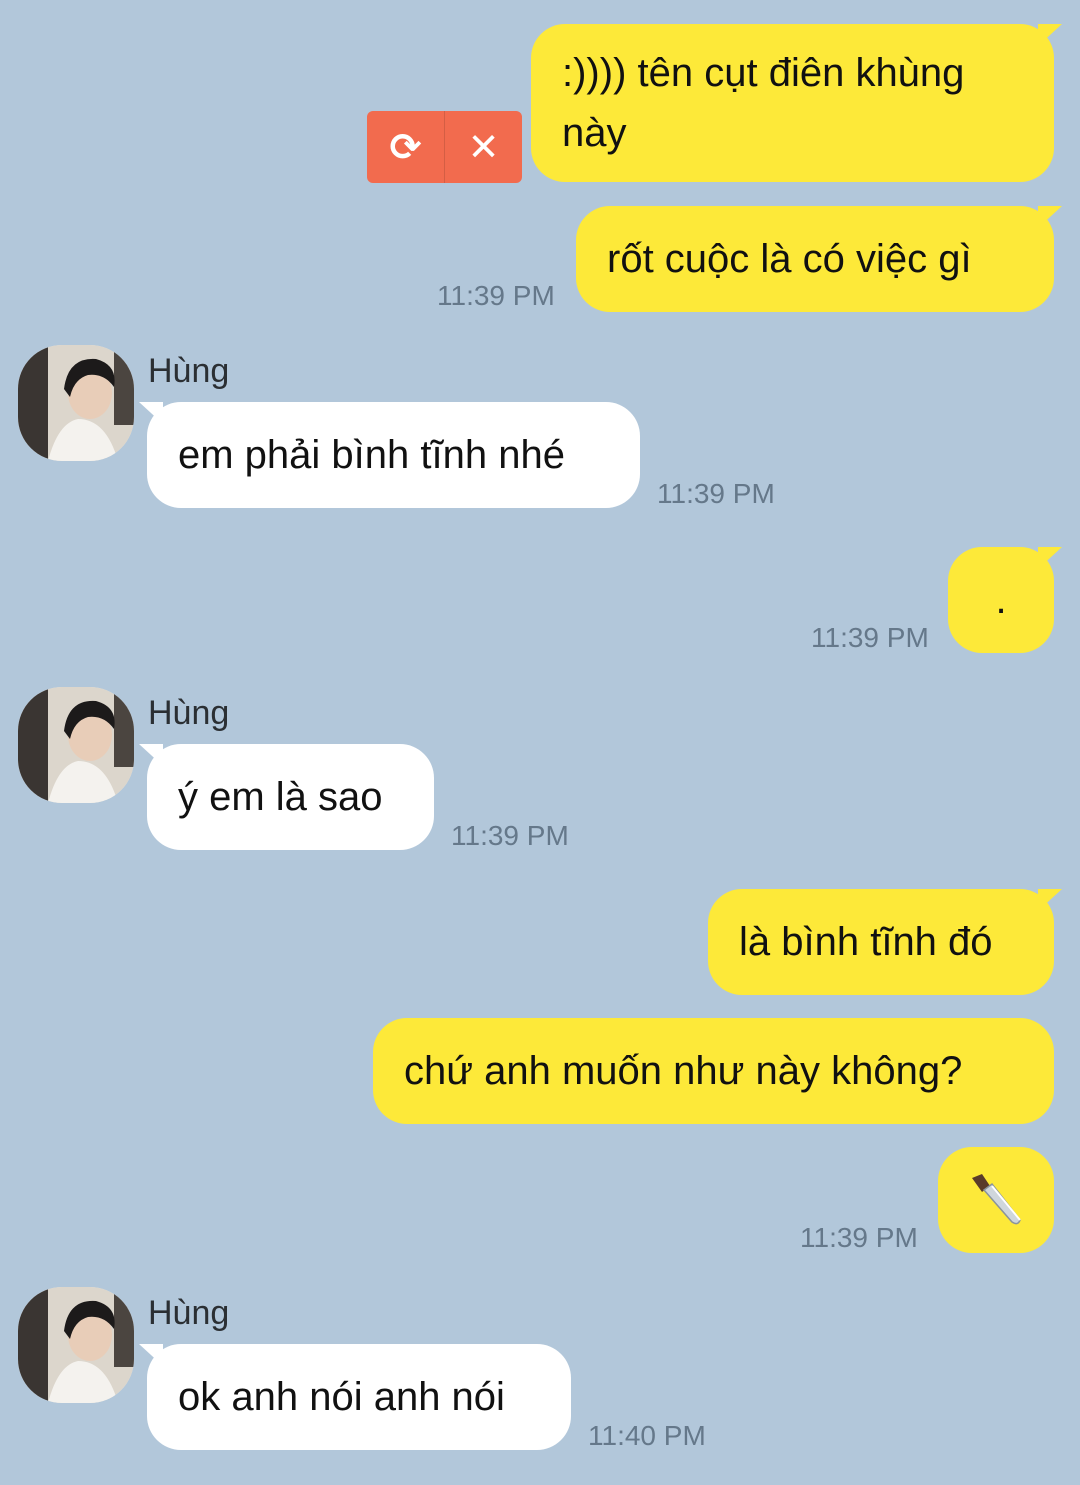  Describe the element at coordinates (1001, 600) in the screenshot. I see `message-text: .` at that location.